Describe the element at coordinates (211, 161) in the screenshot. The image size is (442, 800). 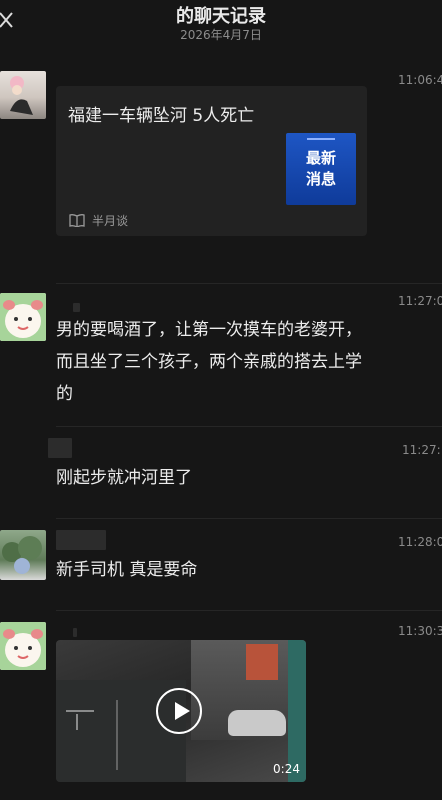
I see `article-card: 福建一车辆坠河 5人死亡 最新 消息 半月谈` at that location.